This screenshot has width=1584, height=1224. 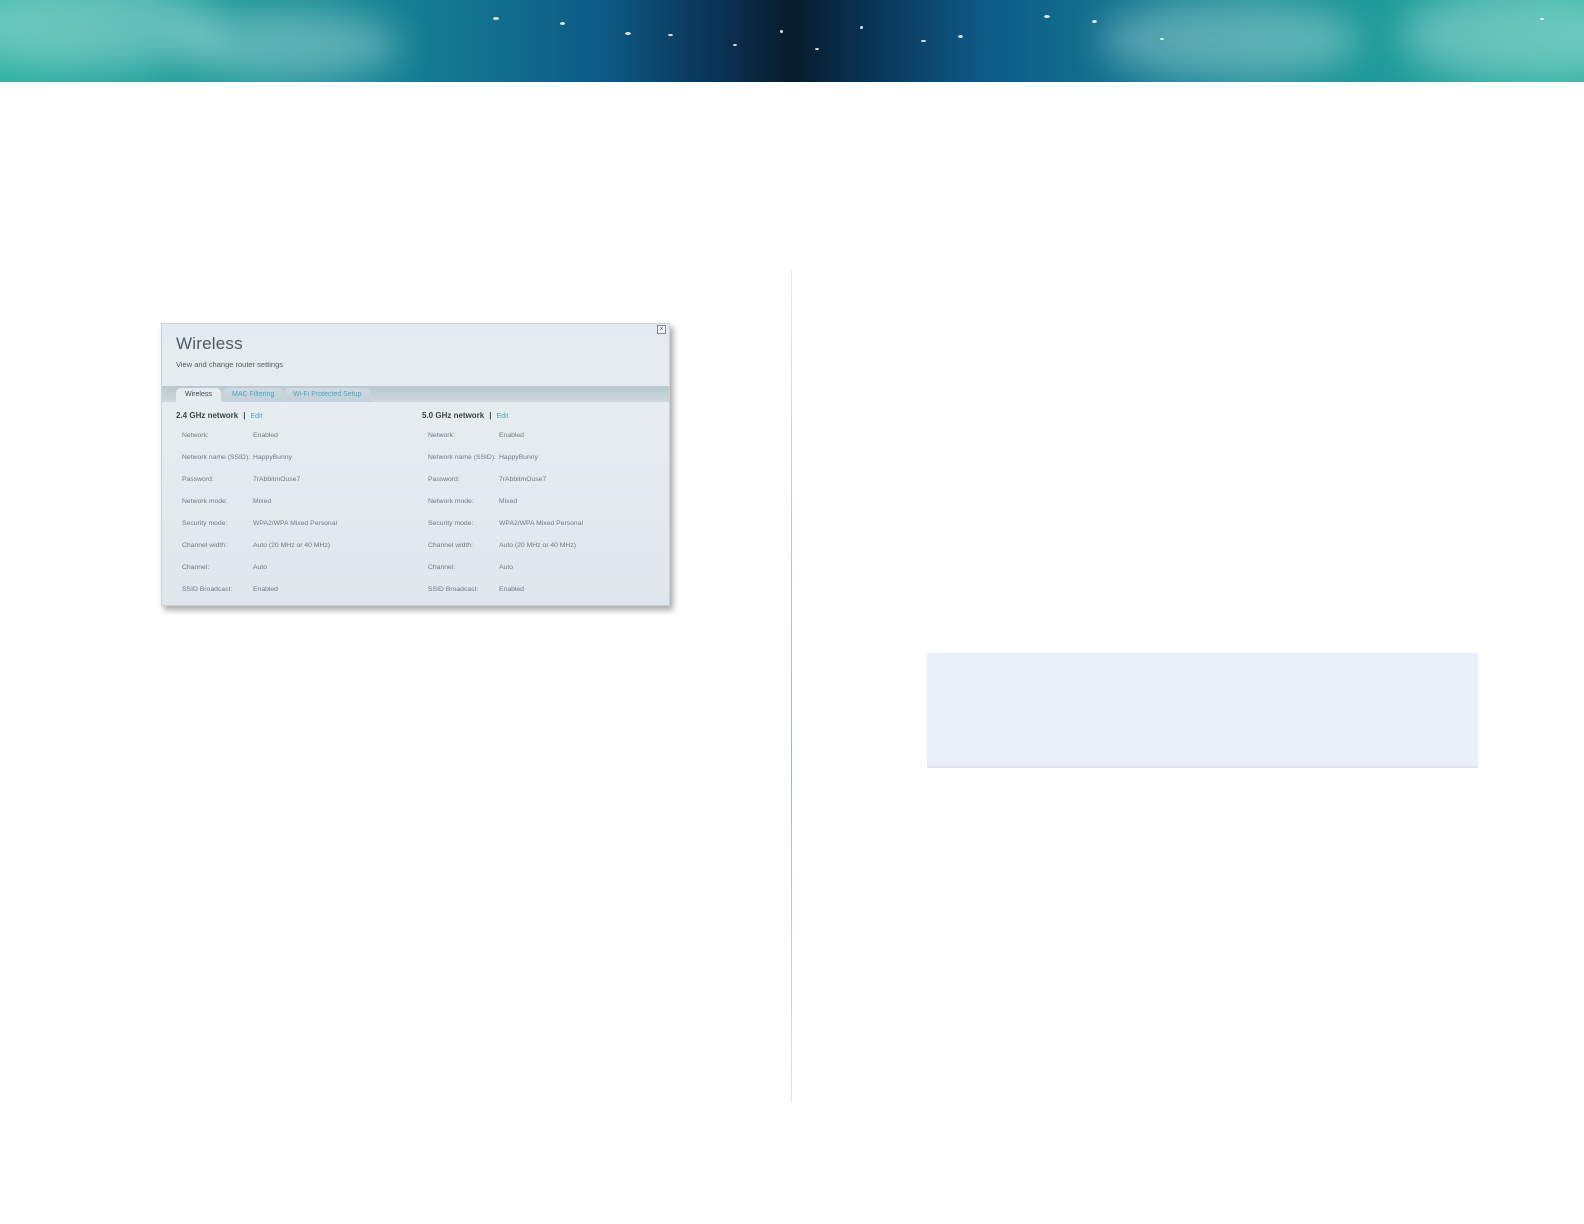 I want to click on dialog-subtitle: View and change router settings, so click(x=230, y=364).